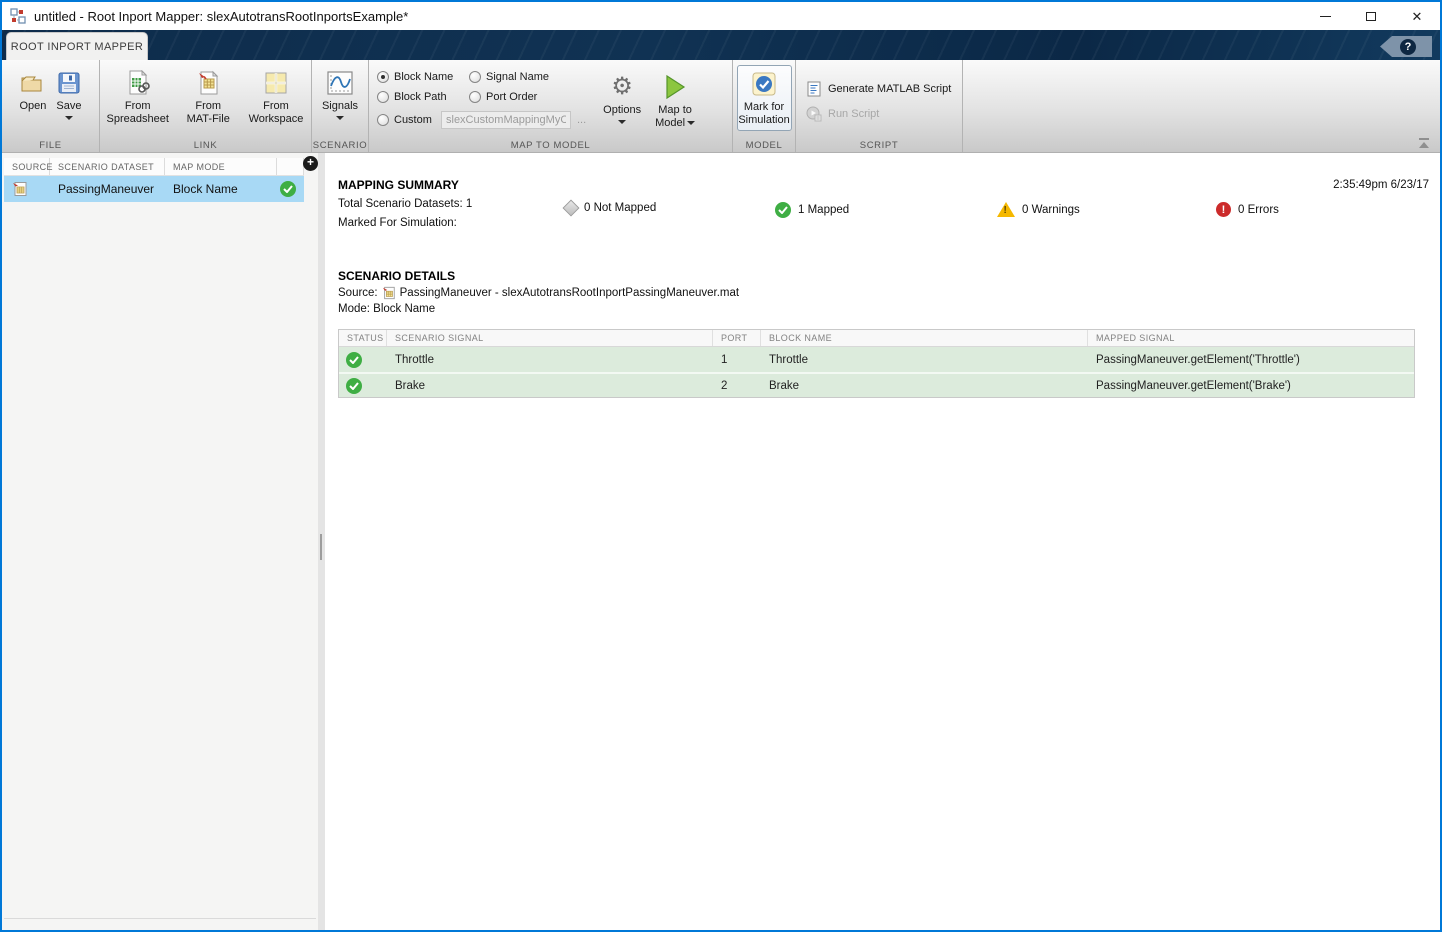  Describe the element at coordinates (208, 83) in the screenshot. I see `mat-file-icon` at that location.